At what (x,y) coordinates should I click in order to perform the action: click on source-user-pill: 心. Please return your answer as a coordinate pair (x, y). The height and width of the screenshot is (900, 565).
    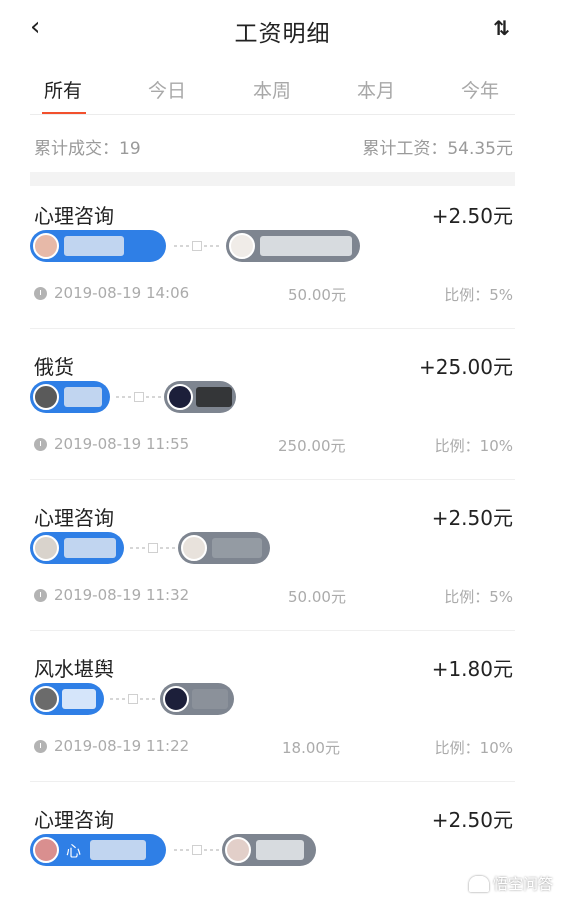
    Looking at the image, I should click on (98, 850).